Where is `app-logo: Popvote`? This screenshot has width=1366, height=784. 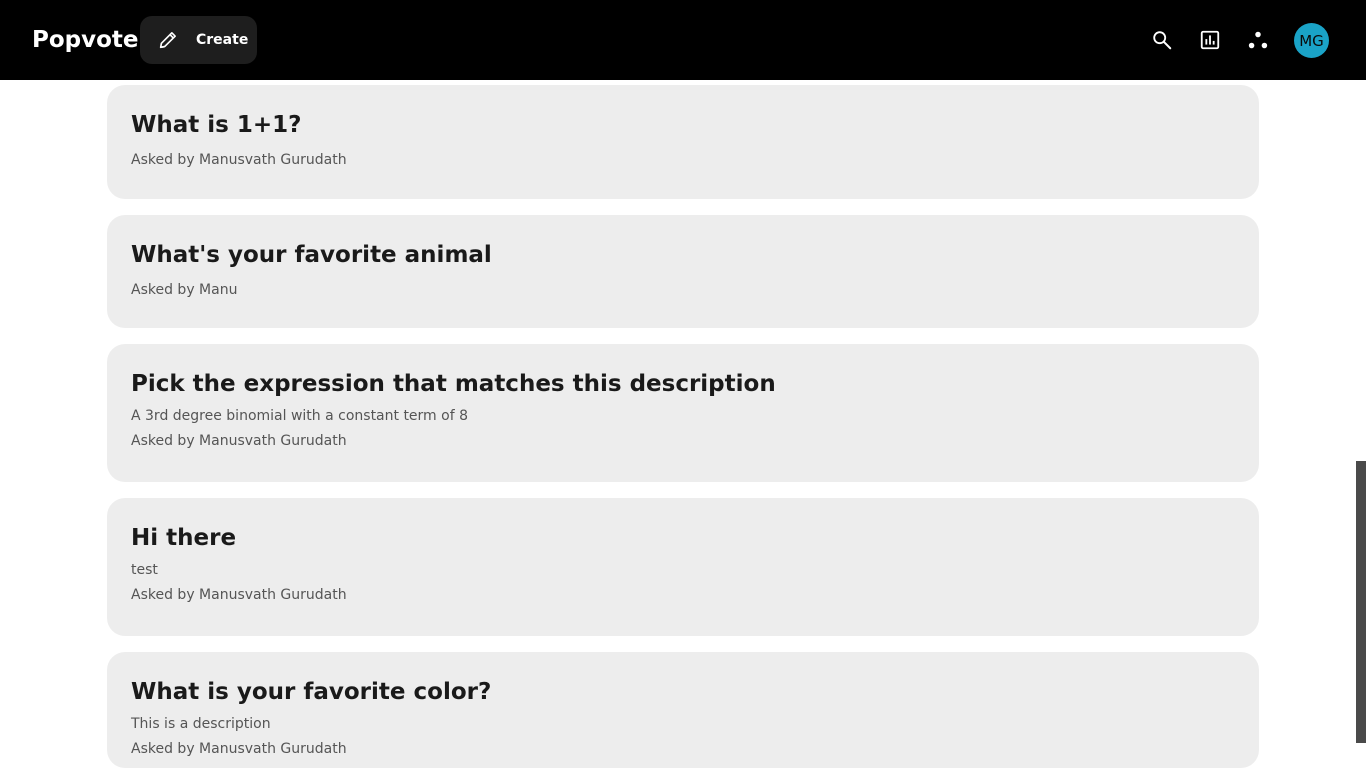
app-logo: Popvote is located at coordinates (85, 40).